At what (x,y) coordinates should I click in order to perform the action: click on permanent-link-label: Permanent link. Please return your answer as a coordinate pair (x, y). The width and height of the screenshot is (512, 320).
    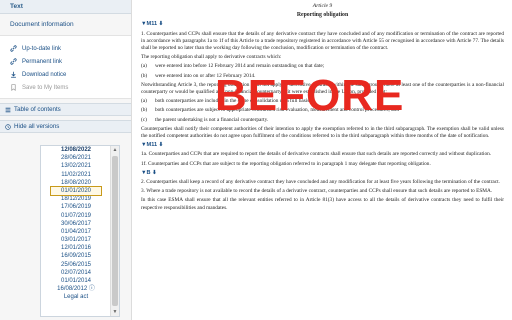
    Looking at the image, I should click on (42, 61).